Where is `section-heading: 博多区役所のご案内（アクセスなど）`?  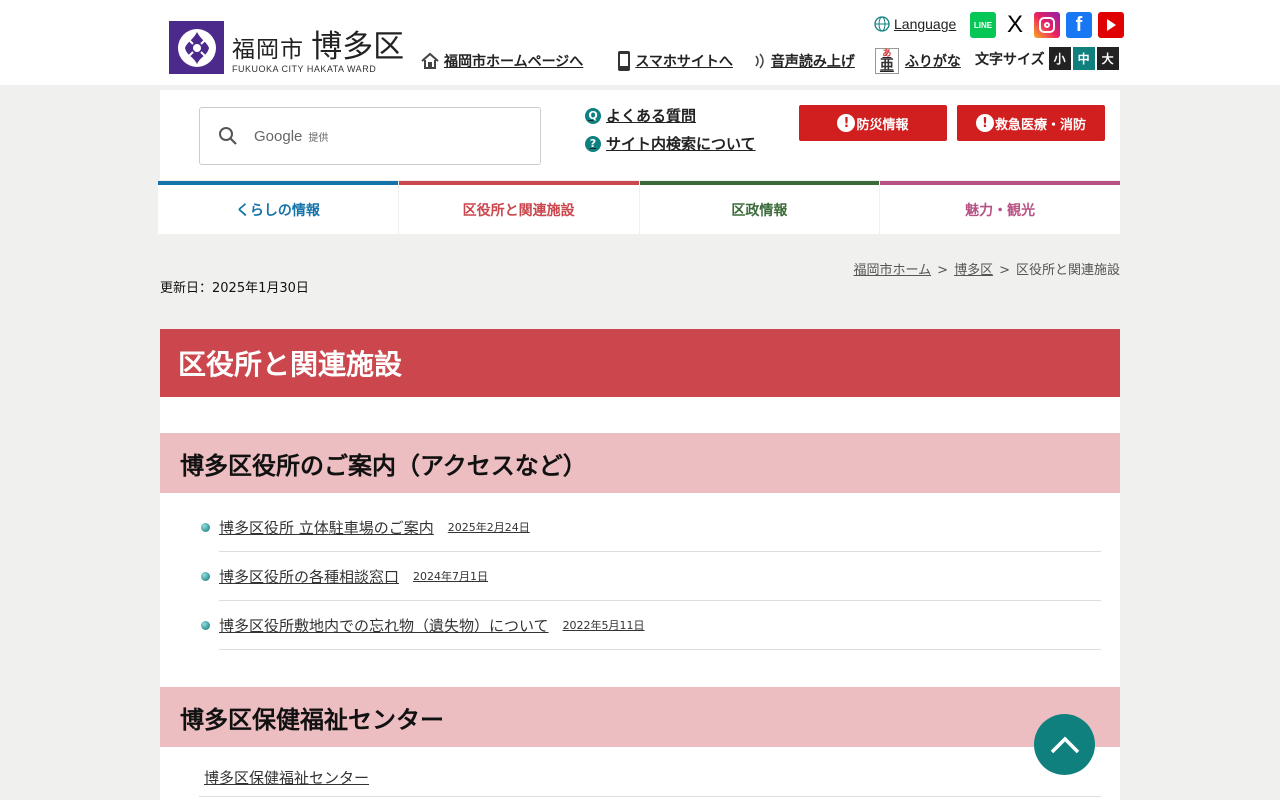
section-heading: 博多区役所のご案内（アクセスなど） is located at coordinates (640, 463).